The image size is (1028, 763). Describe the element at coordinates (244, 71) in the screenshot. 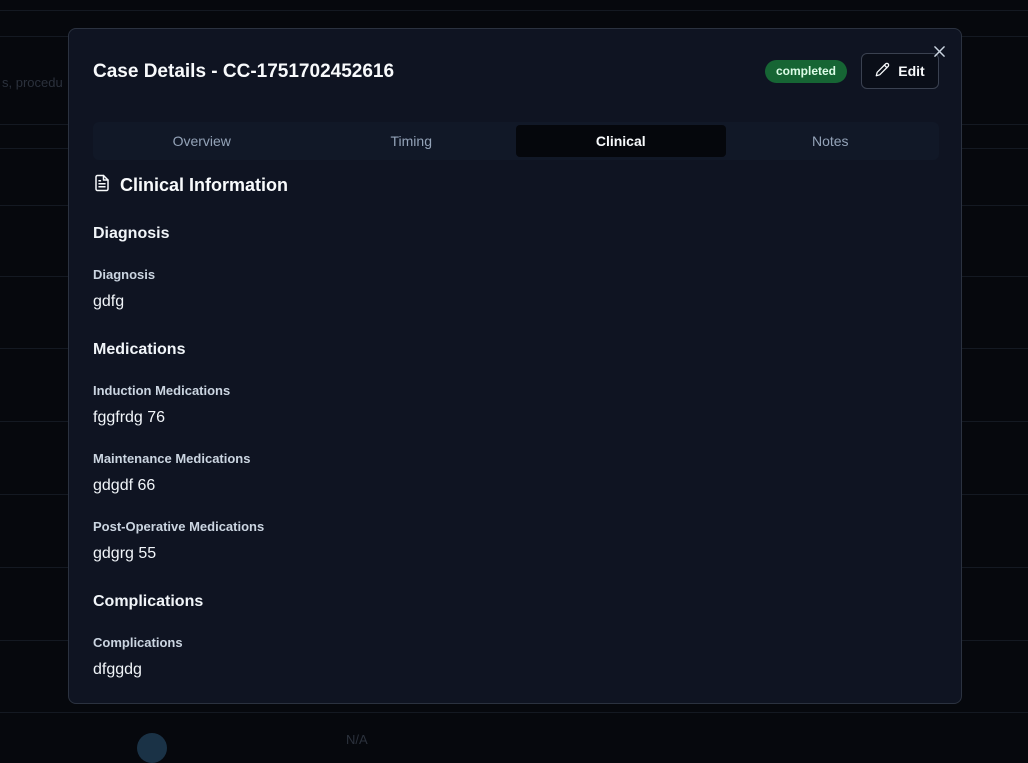

I see `dialog-title: Case Details - CC-1751702452616` at that location.